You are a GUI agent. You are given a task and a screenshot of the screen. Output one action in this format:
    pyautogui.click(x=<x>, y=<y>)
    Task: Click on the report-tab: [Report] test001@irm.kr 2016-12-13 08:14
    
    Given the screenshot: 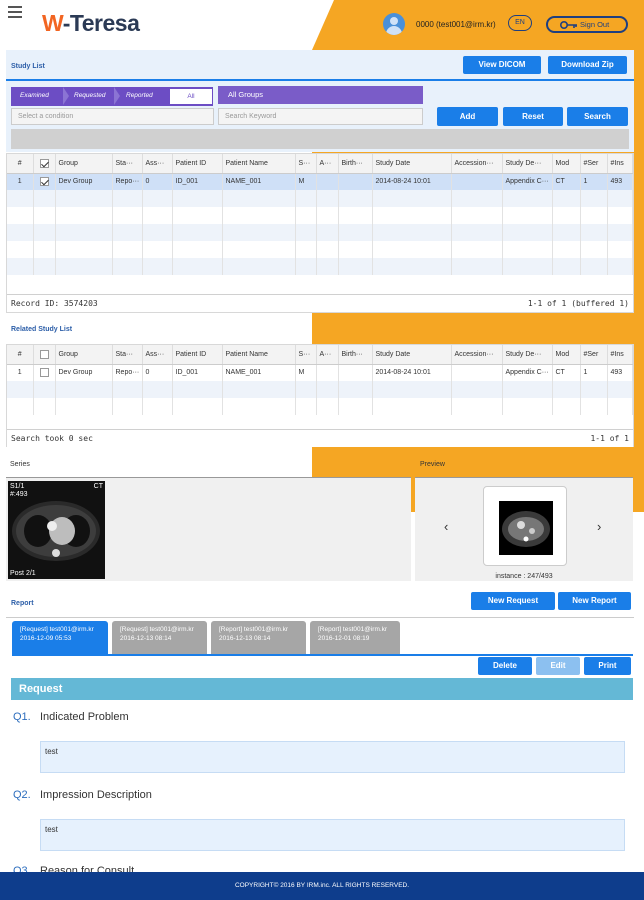 What is the action you would take?
    pyautogui.click(x=258, y=637)
    